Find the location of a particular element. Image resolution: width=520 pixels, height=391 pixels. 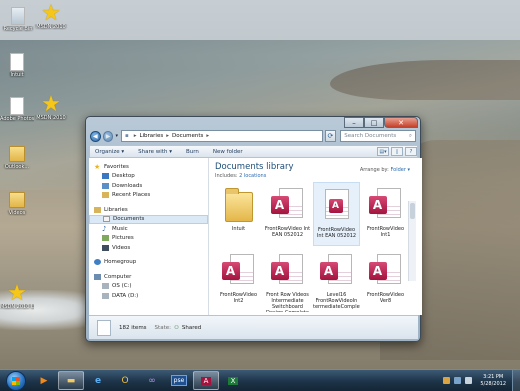

access-icon: A is located at coordinates (206, 380).